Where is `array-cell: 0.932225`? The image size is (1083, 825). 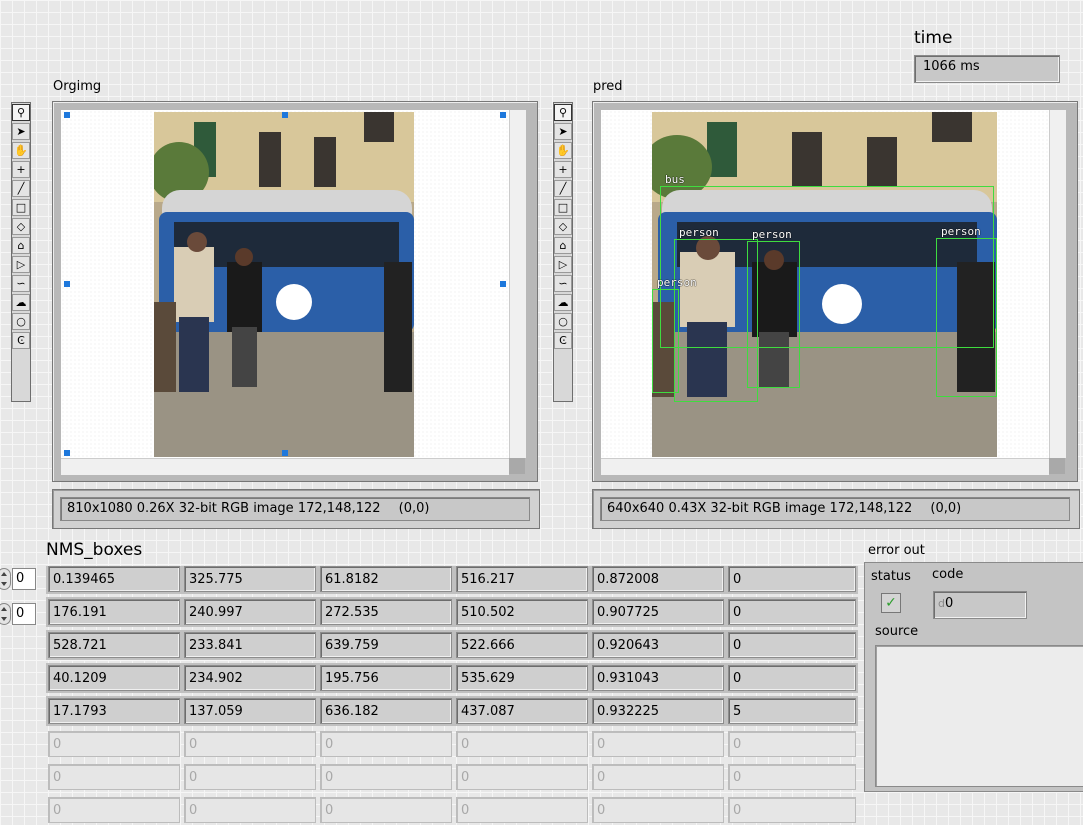 array-cell: 0.932225 is located at coordinates (658, 711).